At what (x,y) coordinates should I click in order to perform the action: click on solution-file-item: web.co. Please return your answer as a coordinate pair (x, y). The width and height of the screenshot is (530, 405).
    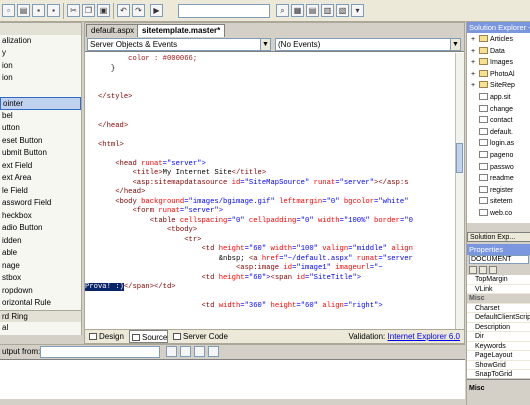
    Looking at the image, I should click on (491, 214).